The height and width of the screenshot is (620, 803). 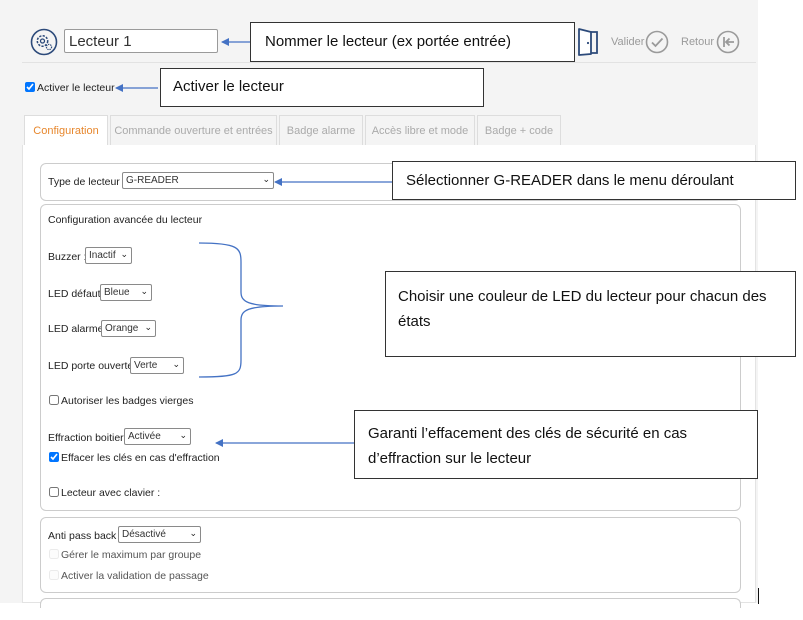 I want to click on tamper-select: Activée ⌄, so click(x=157, y=436).